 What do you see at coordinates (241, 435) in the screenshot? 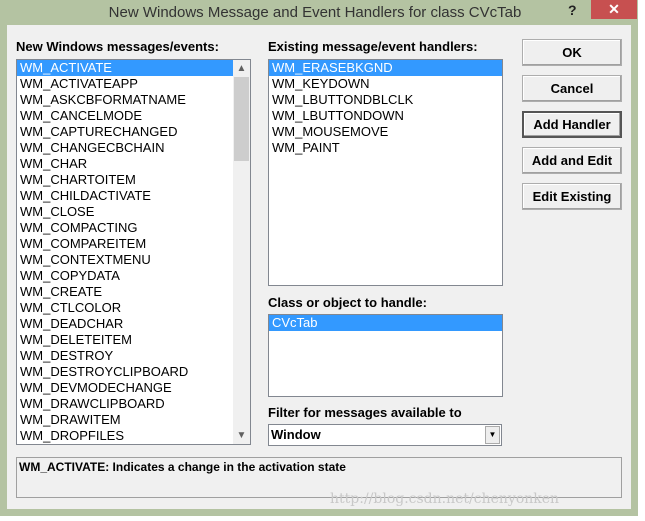
I see `scroll-down-icon: ▼` at bounding box center [241, 435].